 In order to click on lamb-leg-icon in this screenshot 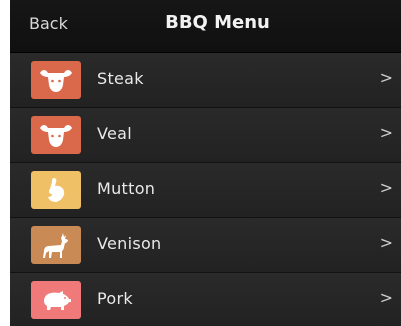, I will do `click(56, 190)`.